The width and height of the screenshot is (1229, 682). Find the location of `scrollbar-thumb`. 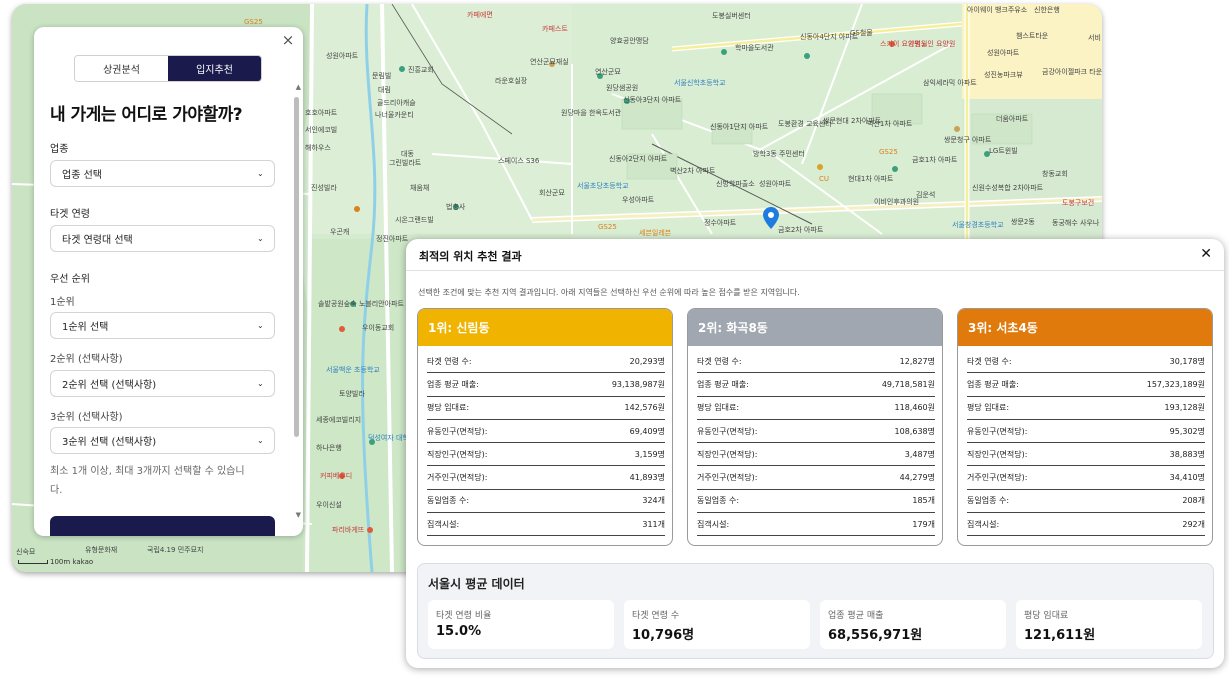

scrollbar-thumb is located at coordinates (296, 267).